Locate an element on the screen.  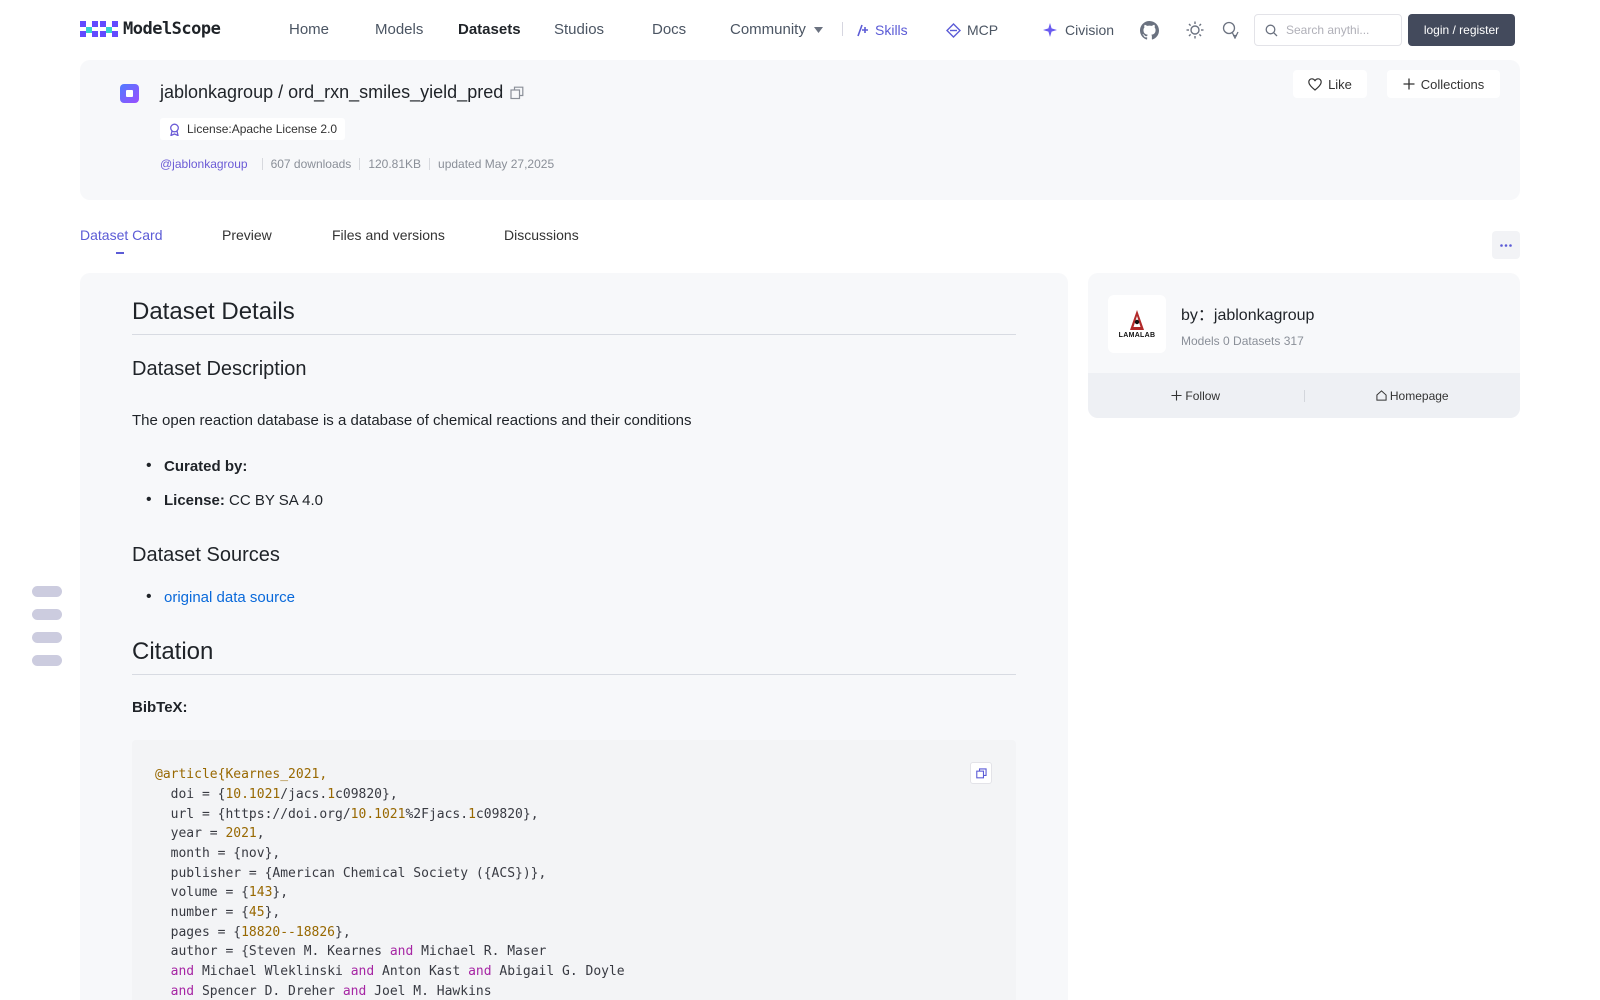
home-icon is located at coordinates (1381, 395).